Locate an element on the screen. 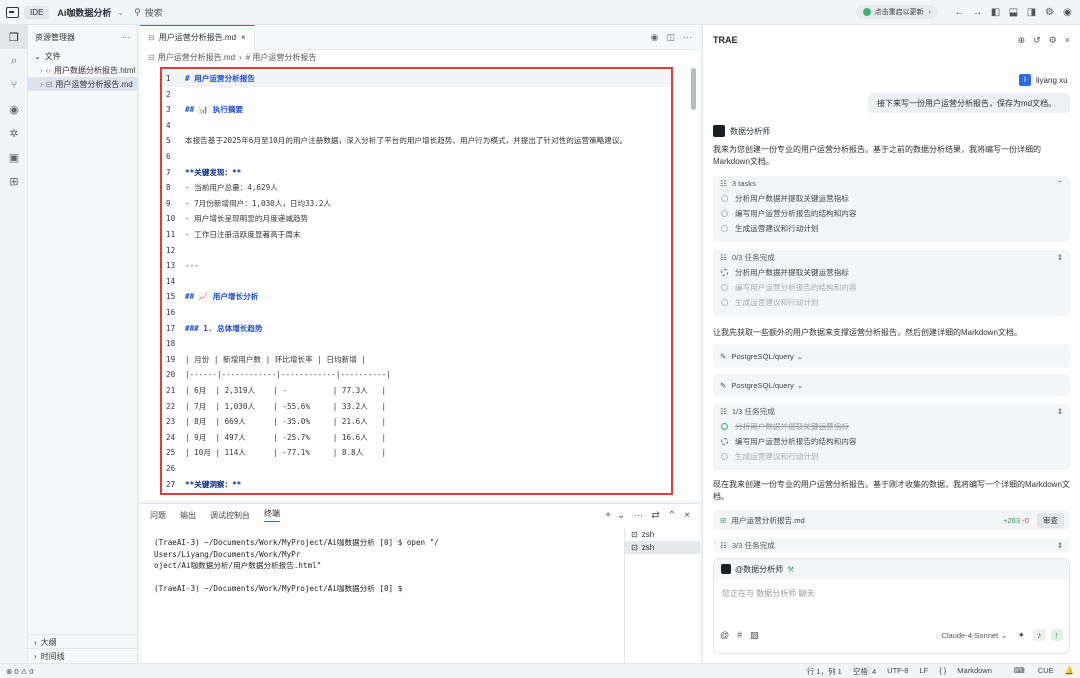 The width and height of the screenshot is (1080, 678). mention-icon: @ is located at coordinates (724, 635).